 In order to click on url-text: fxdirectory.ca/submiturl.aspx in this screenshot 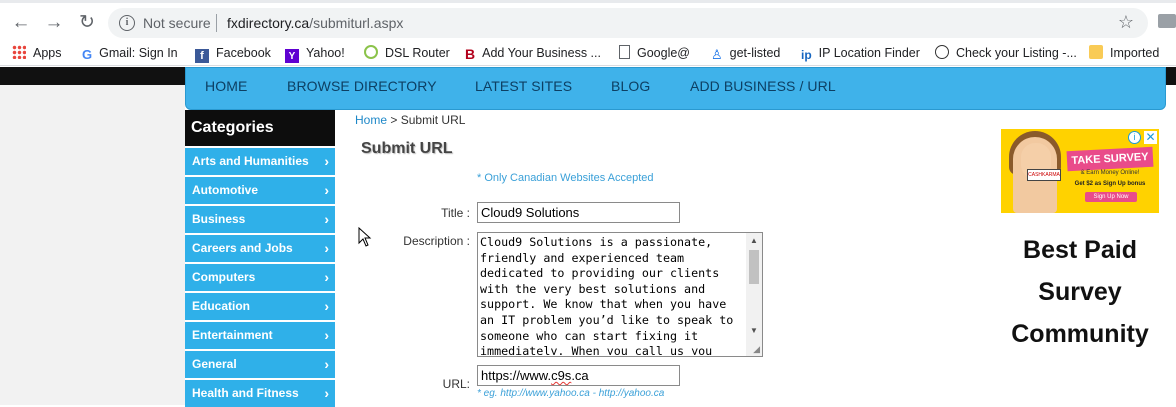, I will do `click(315, 23)`.